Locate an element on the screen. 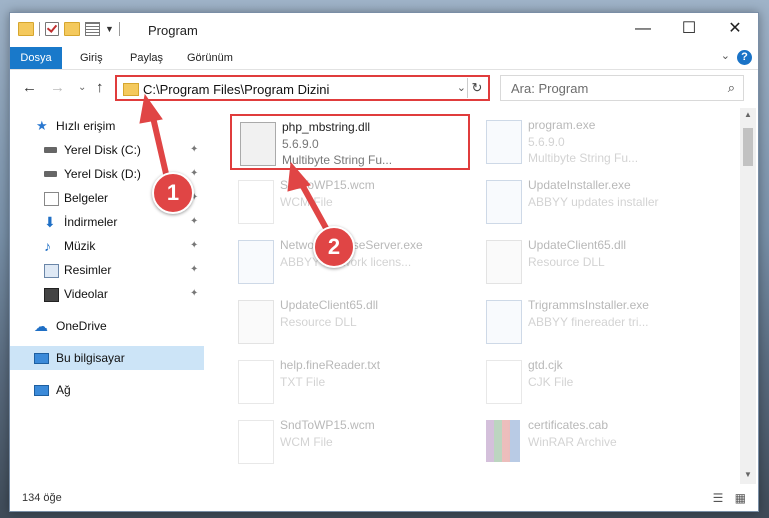 The width and height of the screenshot is (769, 518). view-mode-icons: ☰ ▦ is located at coordinates (731, 498).